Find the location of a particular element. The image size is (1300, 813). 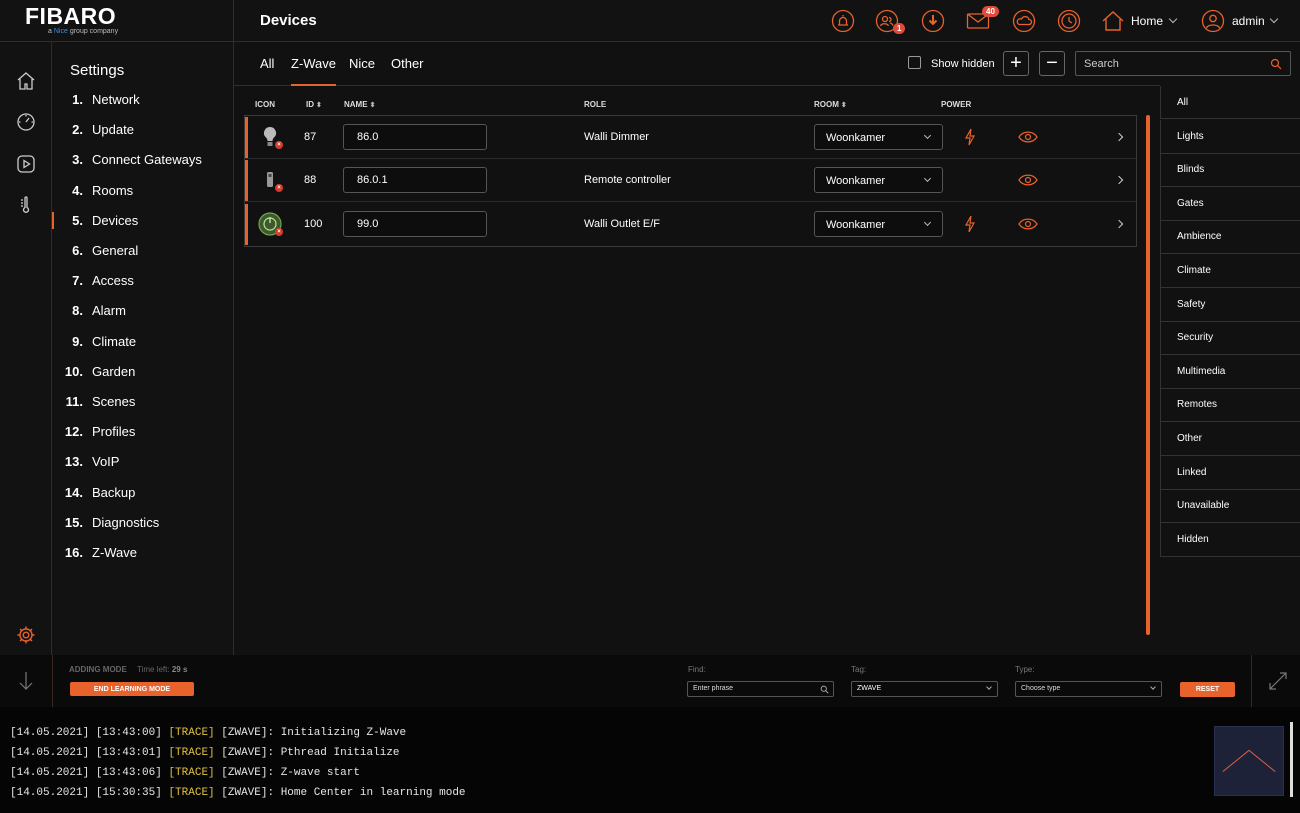

tab-nice: Nice is located at coordinates (362, 71).